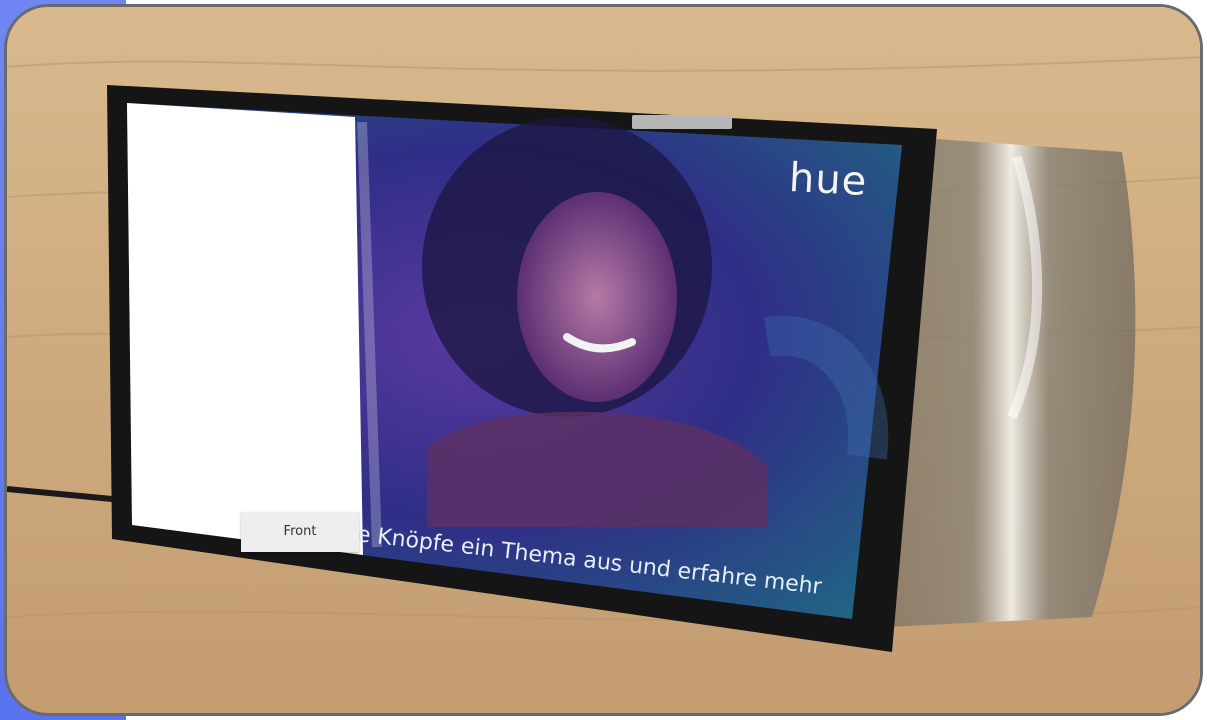  I want to click on front-label: Front, so click(300, 532).